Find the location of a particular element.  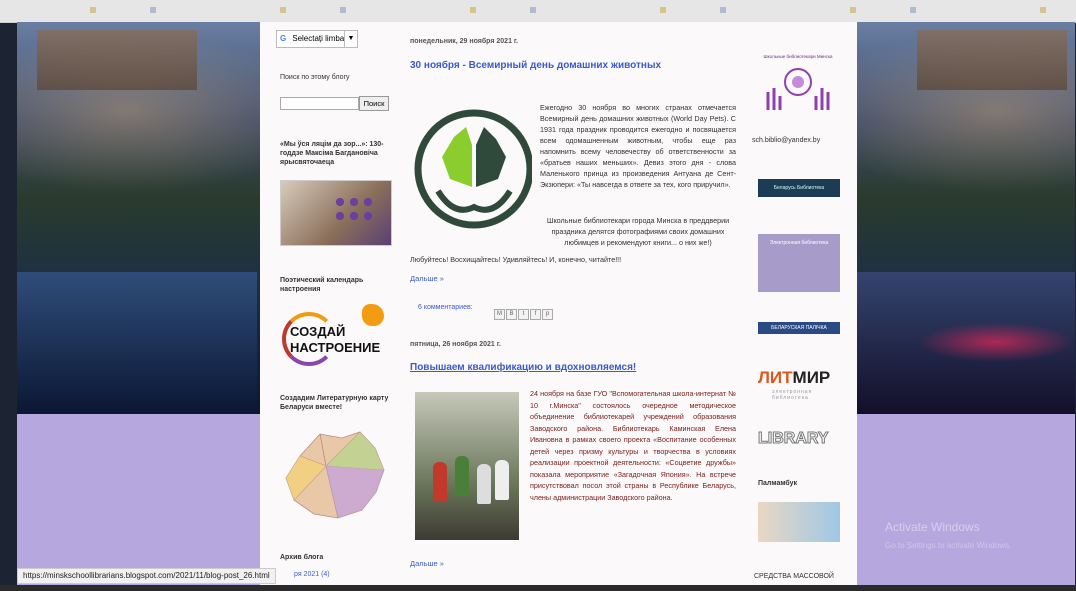

search-input is located at coordinates (319, 103).